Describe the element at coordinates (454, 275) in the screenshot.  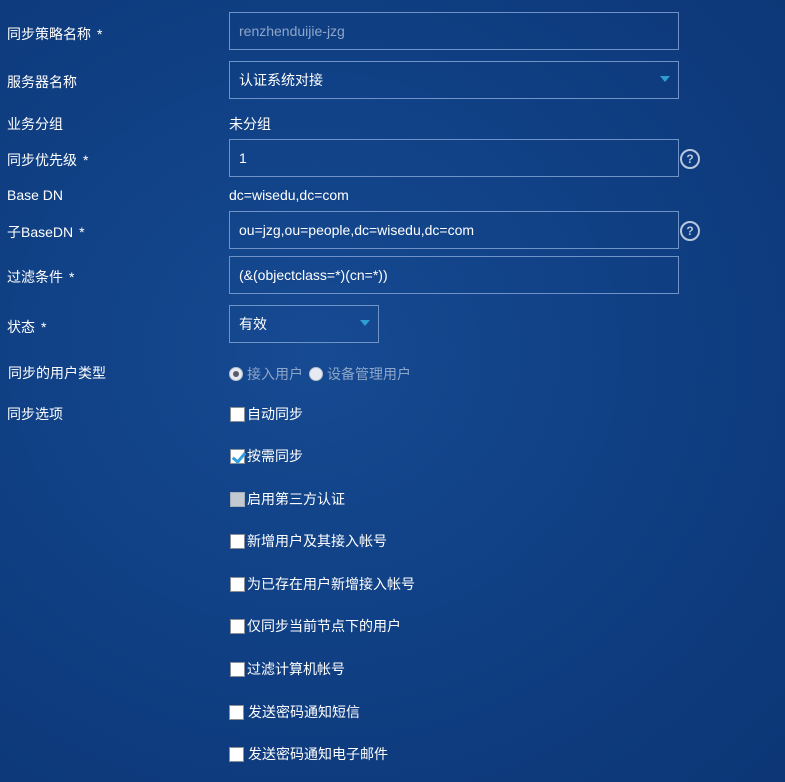
I see `filter-input: (&(objectclass=*)(cn=*))` at that location.